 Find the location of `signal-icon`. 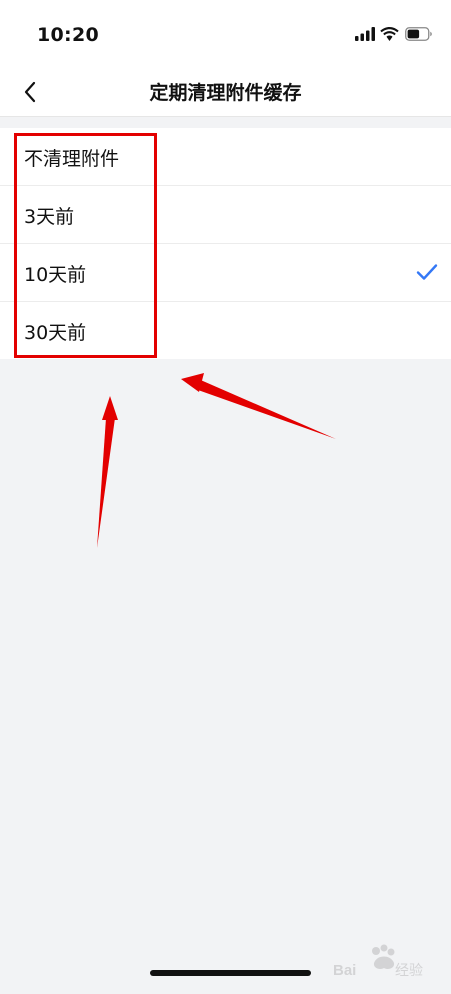

signal-icon is located at coordinates (365, 34).